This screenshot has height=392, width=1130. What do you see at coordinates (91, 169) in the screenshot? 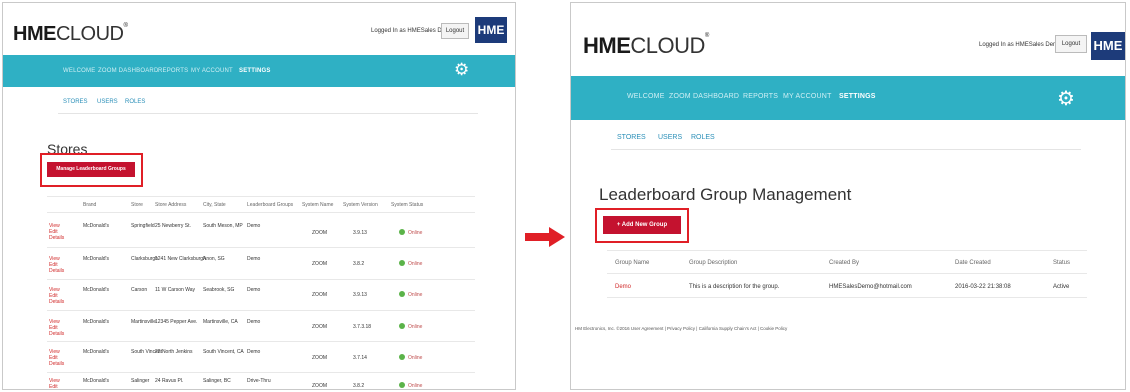
I see `manage-leaderboard-groups-button: Manage Leaderboard Groups` at bounding box center [91, 169].